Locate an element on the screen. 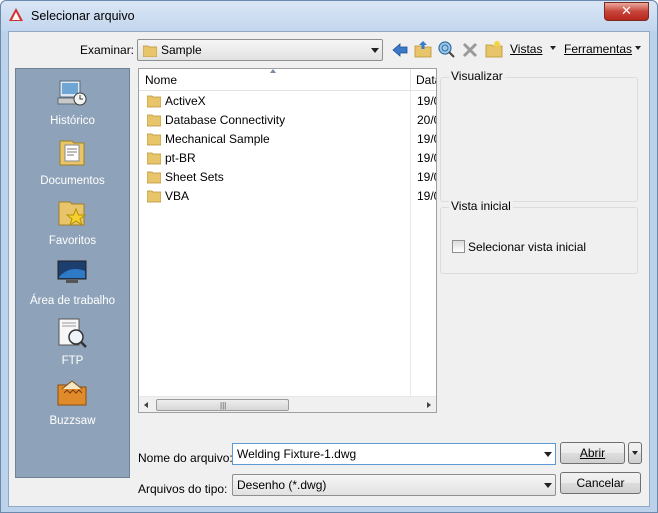 The image size is (658, 513). cancel-button: Cancelar is located at coordinates (600, 483).